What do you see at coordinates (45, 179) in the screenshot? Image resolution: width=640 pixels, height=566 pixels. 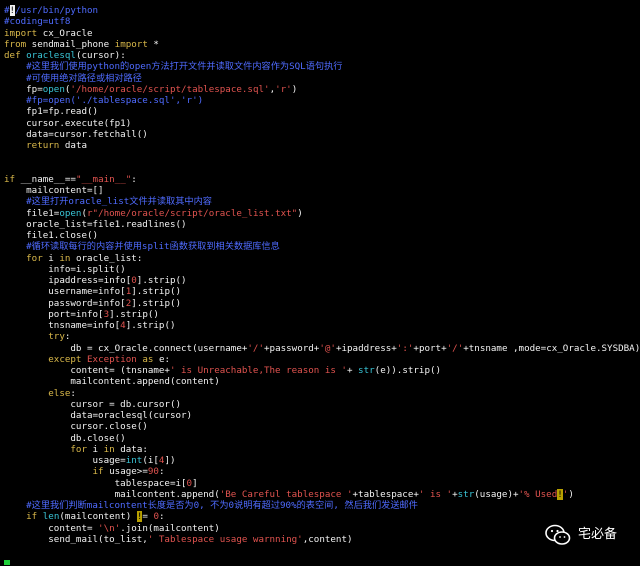 I see `code-token: __name__==` at bounding box center [45, 179].